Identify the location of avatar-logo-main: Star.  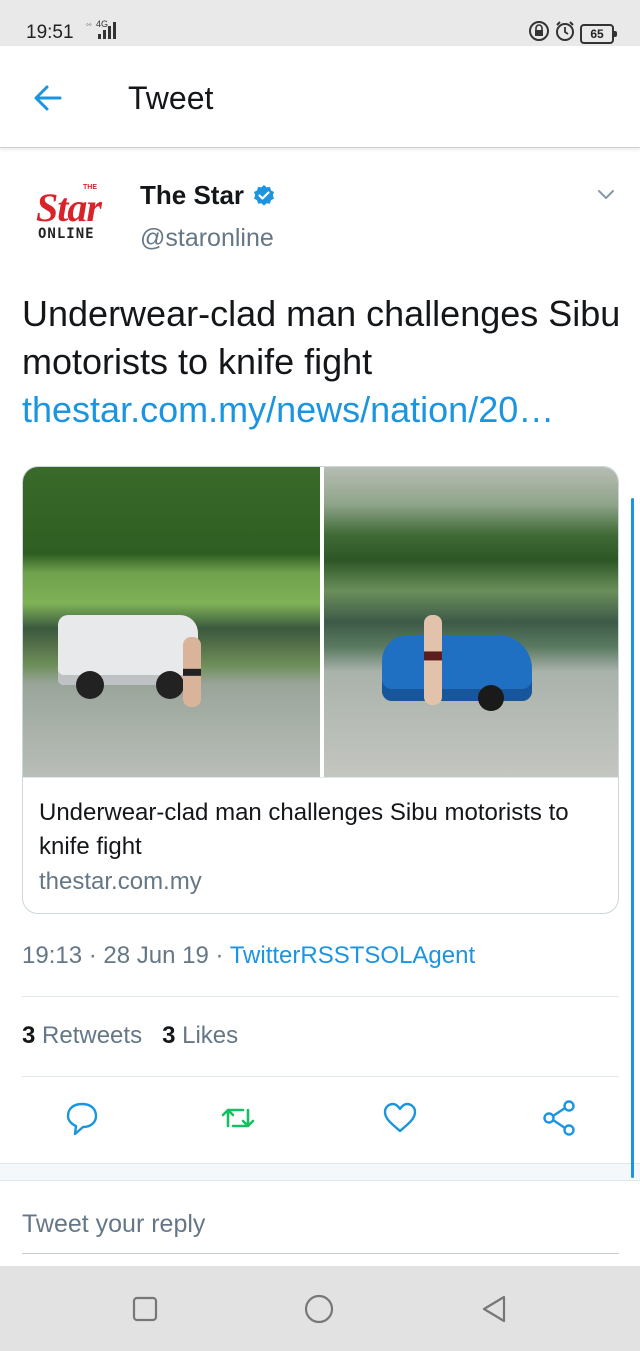
(69, 207).